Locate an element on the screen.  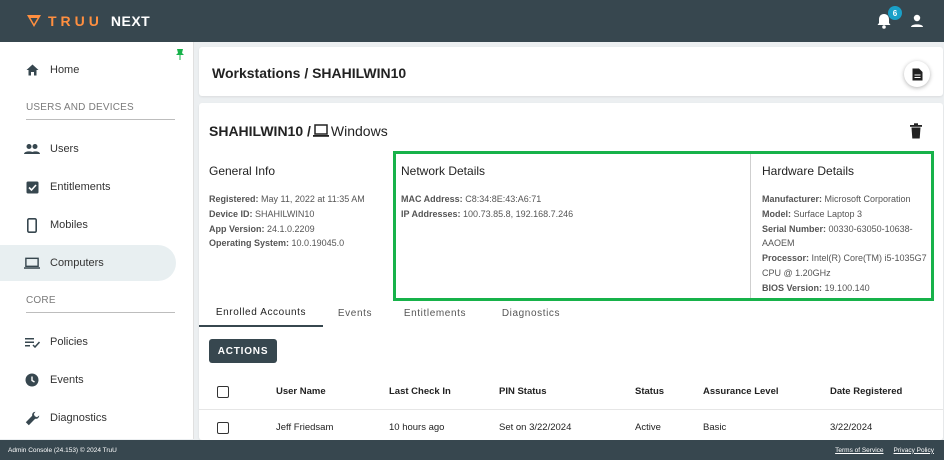
device-os: Windows is located at coordinates (359, 131).